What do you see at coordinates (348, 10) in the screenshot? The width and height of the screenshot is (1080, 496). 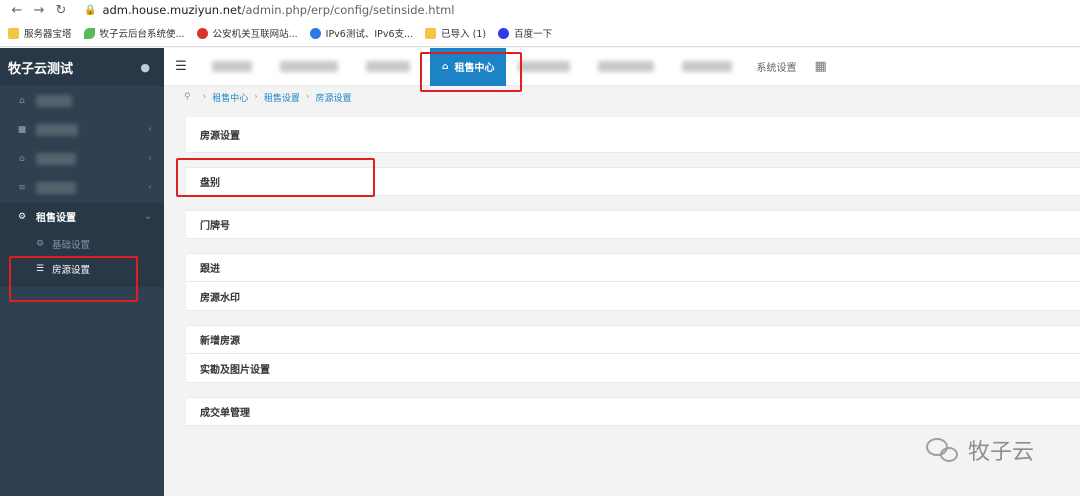 I see `url-path: /admin.php/erp/config/setinside.html` at bounding box center [348, 10].